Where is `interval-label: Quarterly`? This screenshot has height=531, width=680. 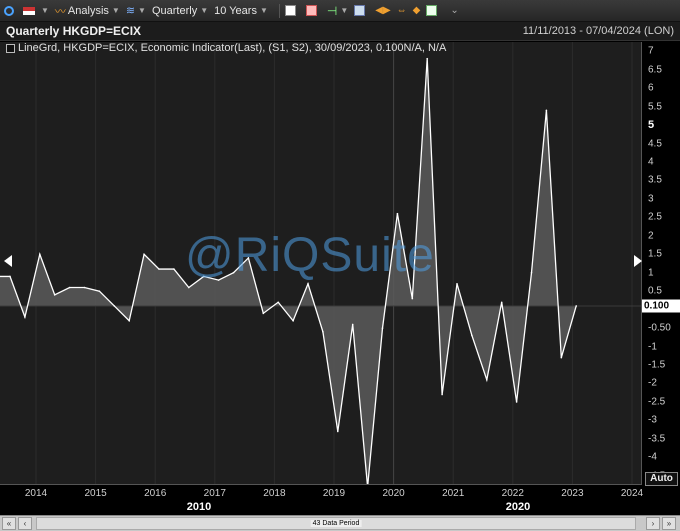 interval-label: Quarterly is located at coordinates (174, 10).